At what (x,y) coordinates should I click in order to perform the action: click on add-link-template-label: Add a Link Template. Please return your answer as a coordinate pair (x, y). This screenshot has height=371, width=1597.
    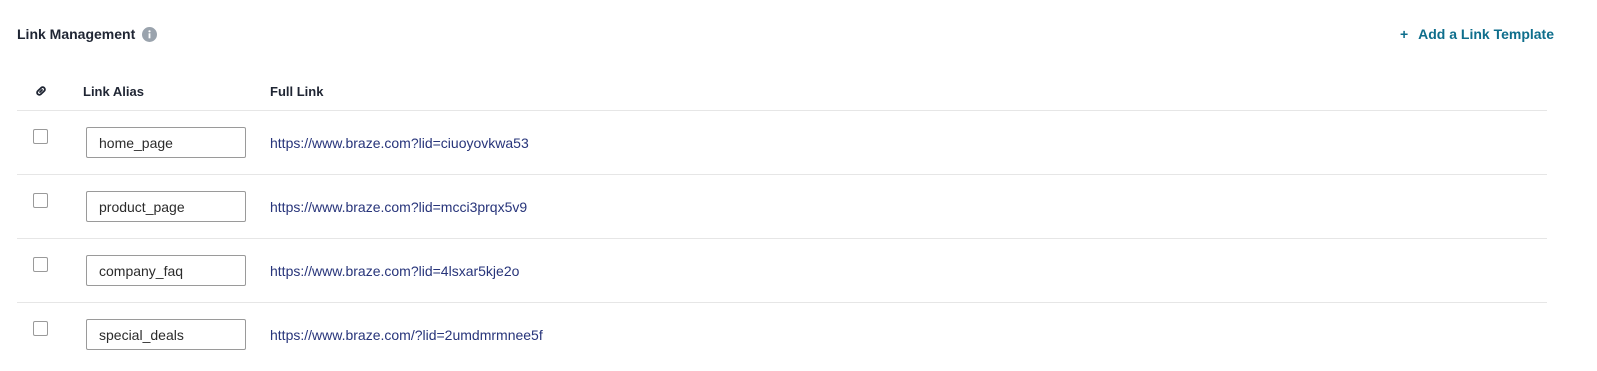
    Looking at the image, I should click on (1486, 34).